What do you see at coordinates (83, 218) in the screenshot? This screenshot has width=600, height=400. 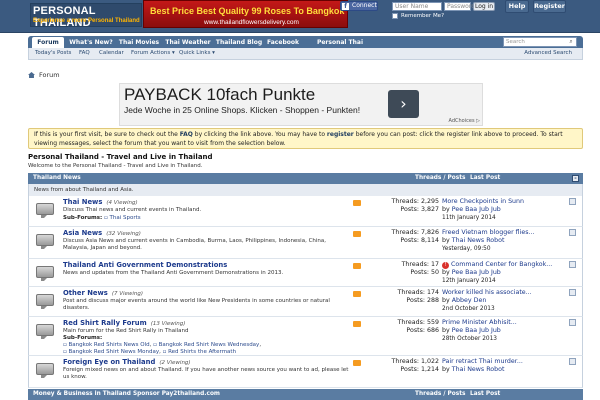 I see `subforums-label: Sub-Forums:` at bounding box center [83, 218].